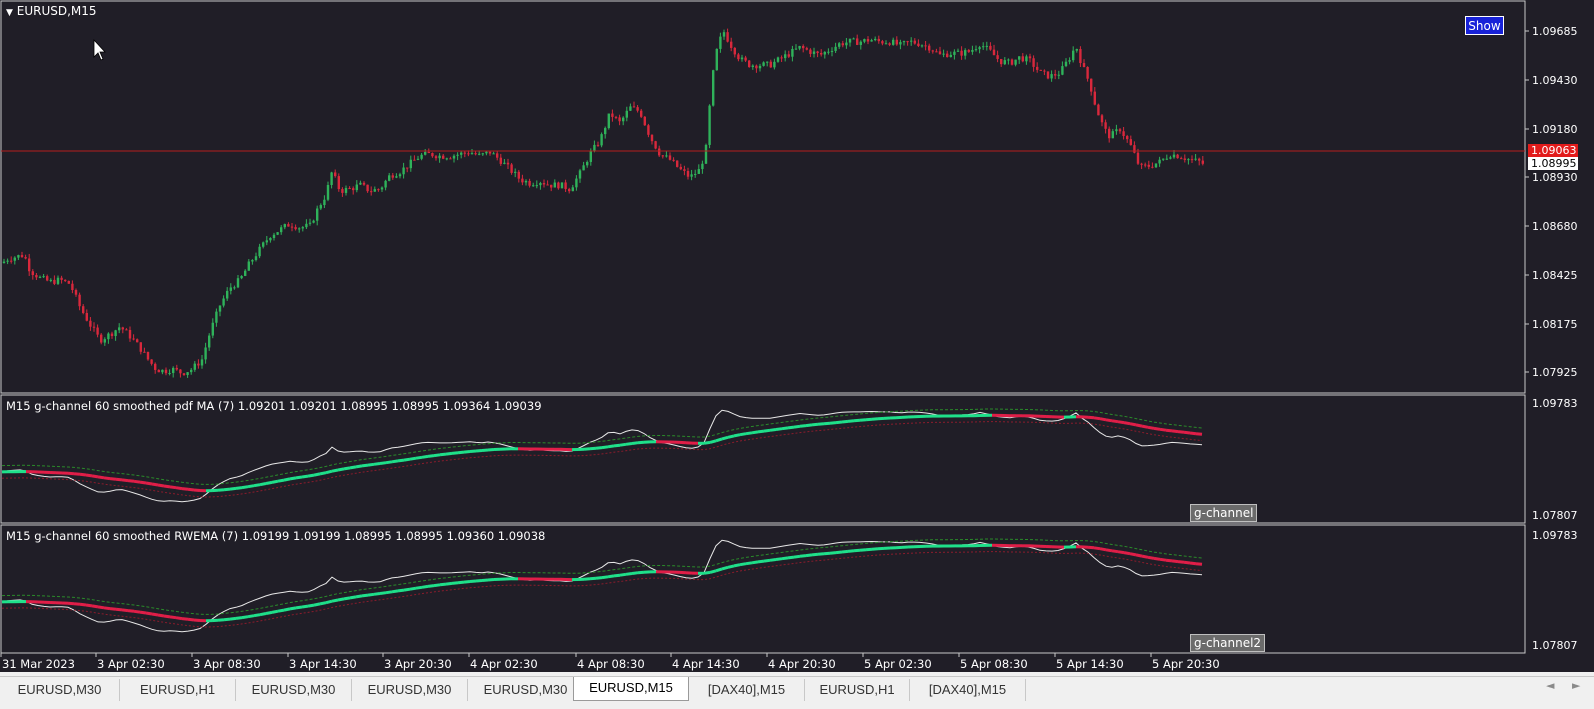 The image size is (1594, 709). What do you see at coordinates (57, 11) in the screenshot?
I see `symbol-title: EURUSD,M15` at bounding box center [57, 11].